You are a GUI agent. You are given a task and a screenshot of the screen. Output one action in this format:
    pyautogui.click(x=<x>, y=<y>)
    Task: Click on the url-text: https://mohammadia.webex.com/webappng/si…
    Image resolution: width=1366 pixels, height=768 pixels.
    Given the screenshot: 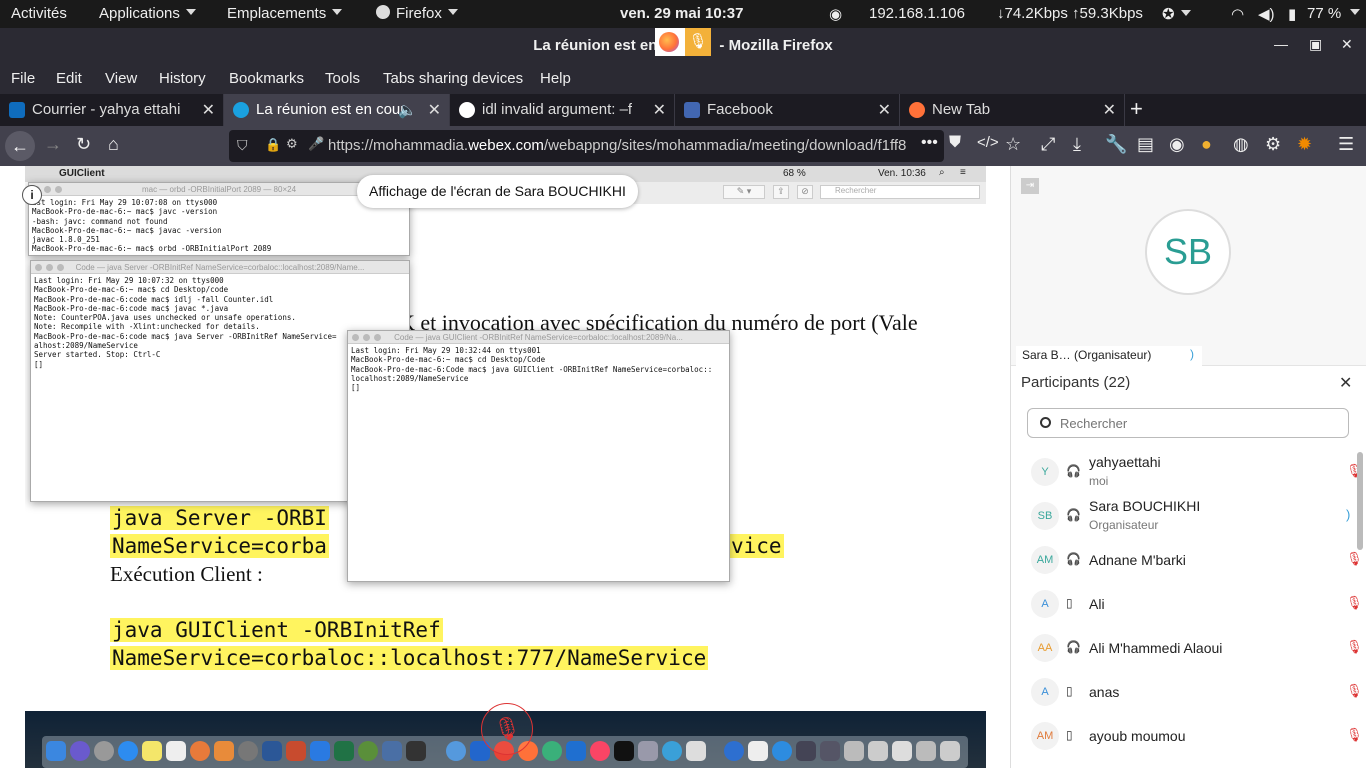 What is the action you would take?
    pyautogui.click(x=617, y=145)
    